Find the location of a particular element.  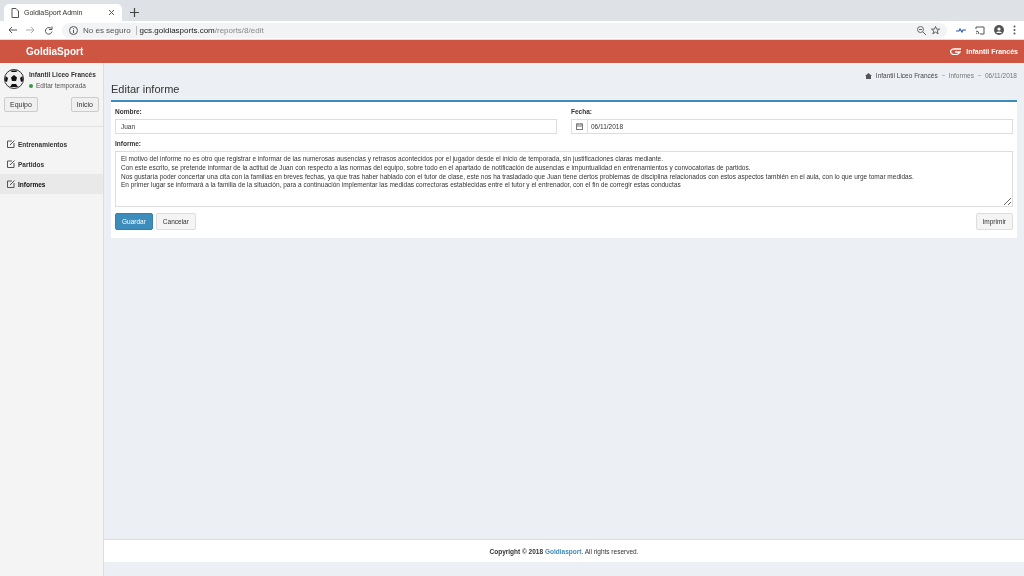

star-icon is located at coordinates (935, 30).